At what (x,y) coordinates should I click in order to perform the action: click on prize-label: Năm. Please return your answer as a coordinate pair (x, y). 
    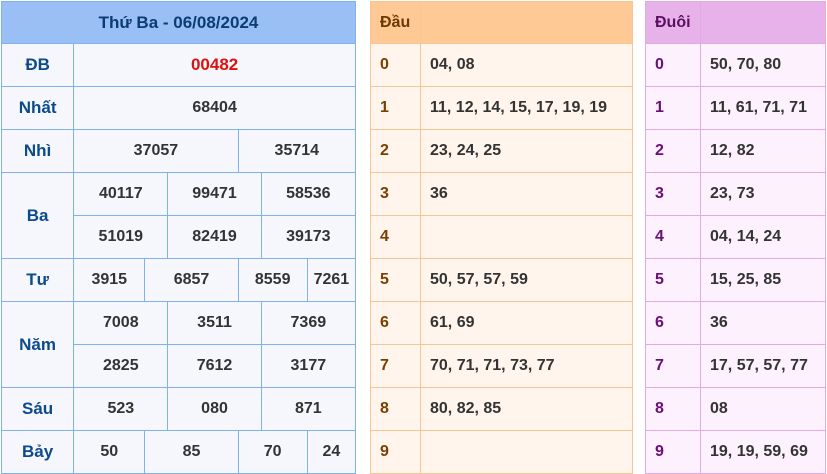
    Looking at the image, I should click on (37, 344).